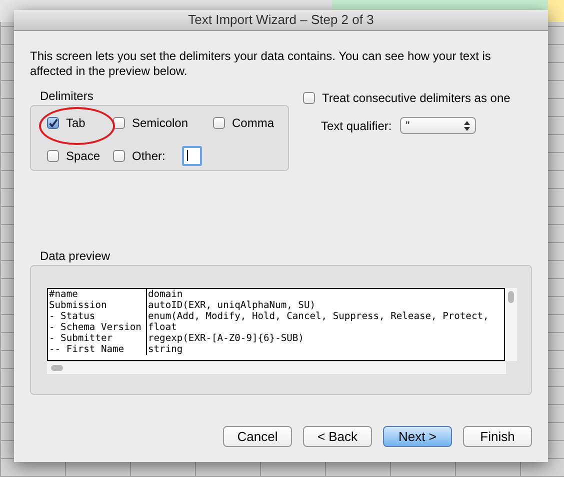 The image size is (564, 477). Describe the element at coordinates (226, 338) in the screenshot. I see `table-cell-text: regexp(EXR-[A-Z0-9]{6}-SUB)` at that location.